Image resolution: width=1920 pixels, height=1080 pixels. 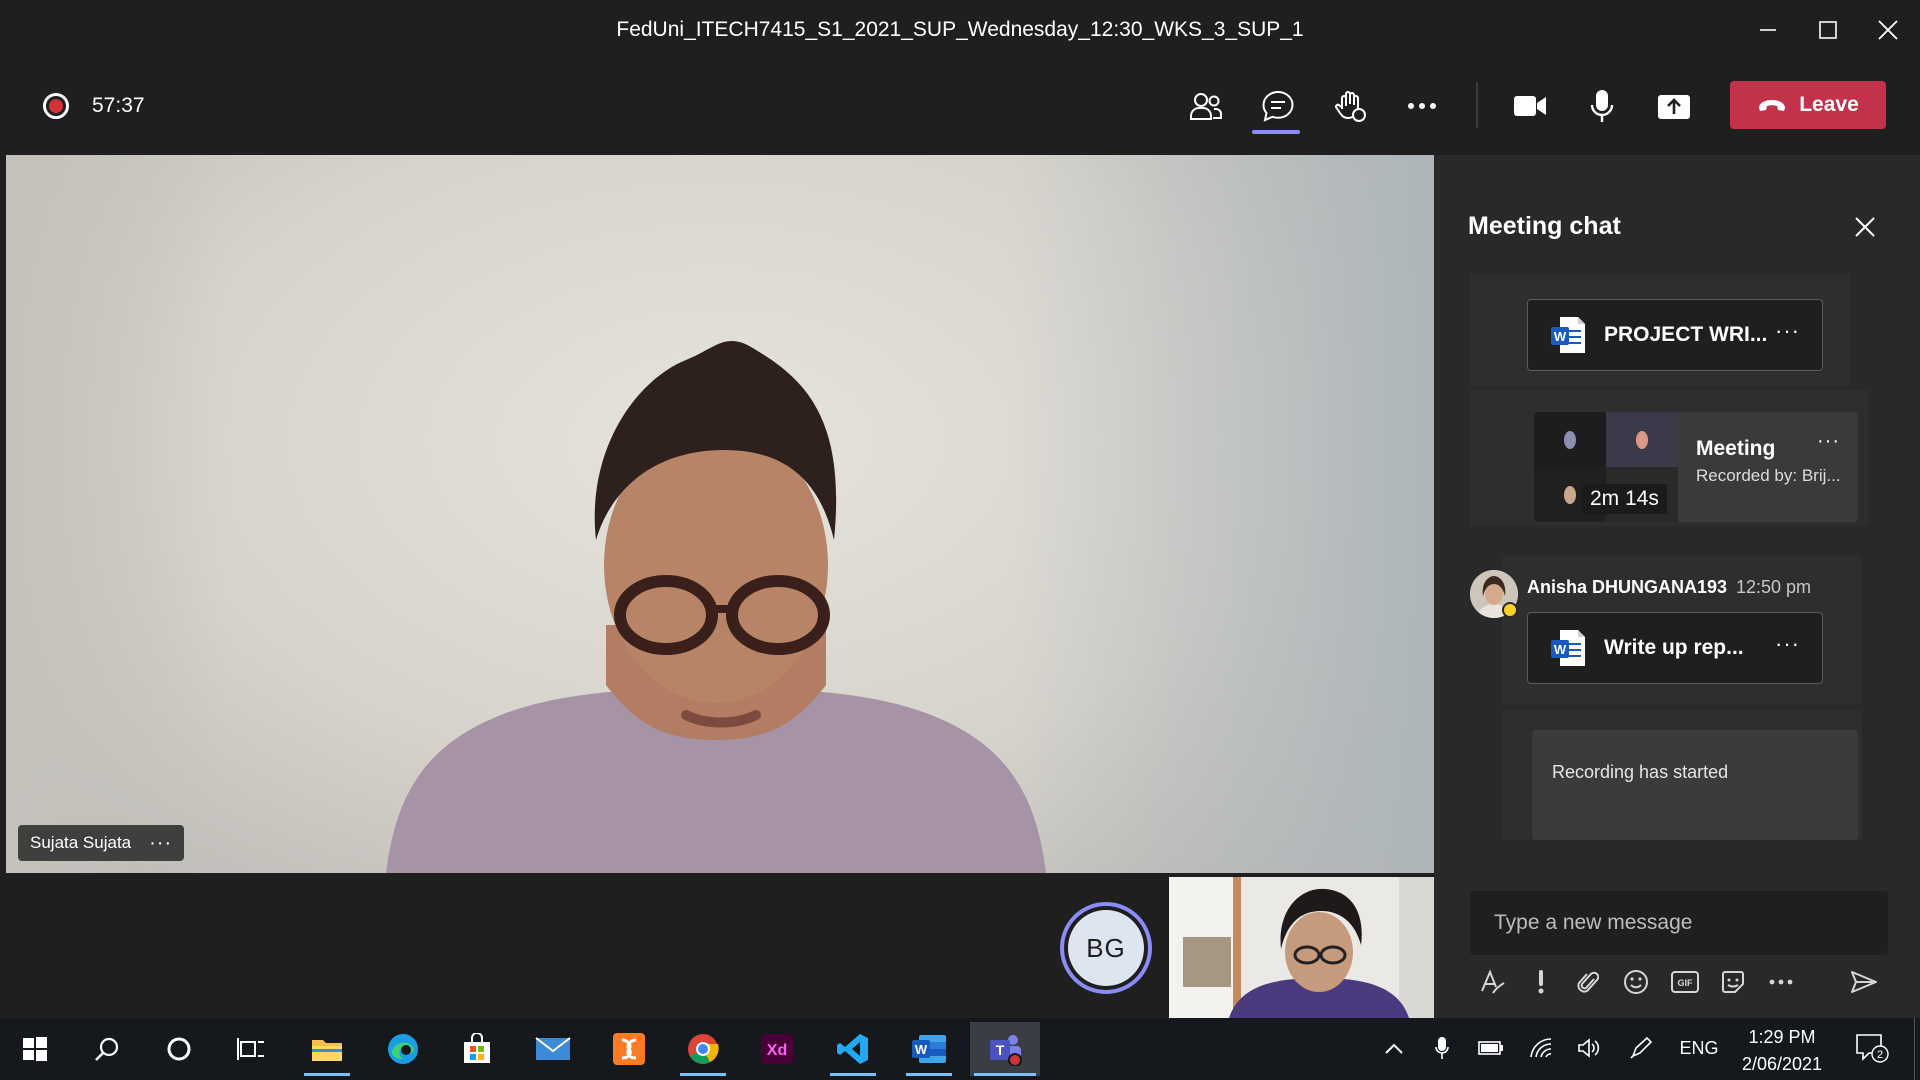 I want to click on edge-button, so click(x=403, y=1049).